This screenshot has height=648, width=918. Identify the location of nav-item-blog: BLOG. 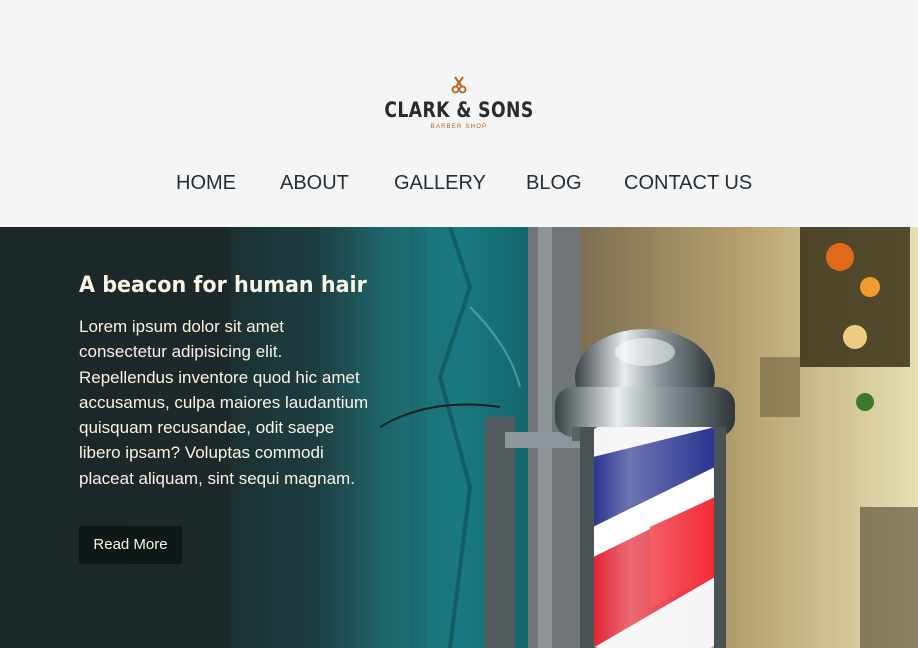
(554, 183).